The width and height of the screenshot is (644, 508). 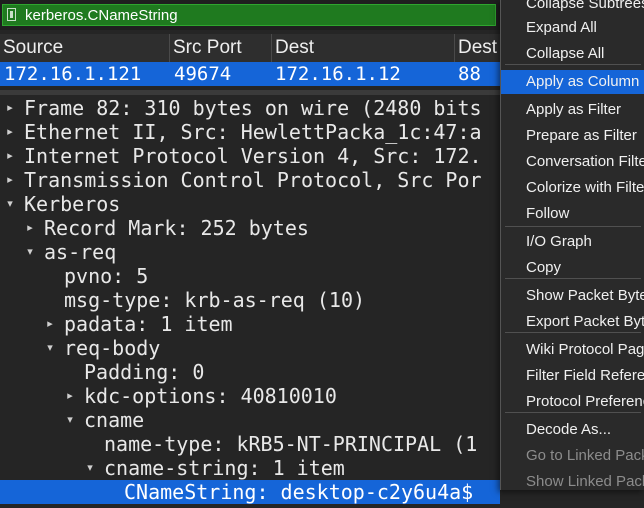 What do you see at coordinates (250, 204) in the screenshot?
I see `tree-row: ▾ Kerberos` at bounding box center [250, 204].